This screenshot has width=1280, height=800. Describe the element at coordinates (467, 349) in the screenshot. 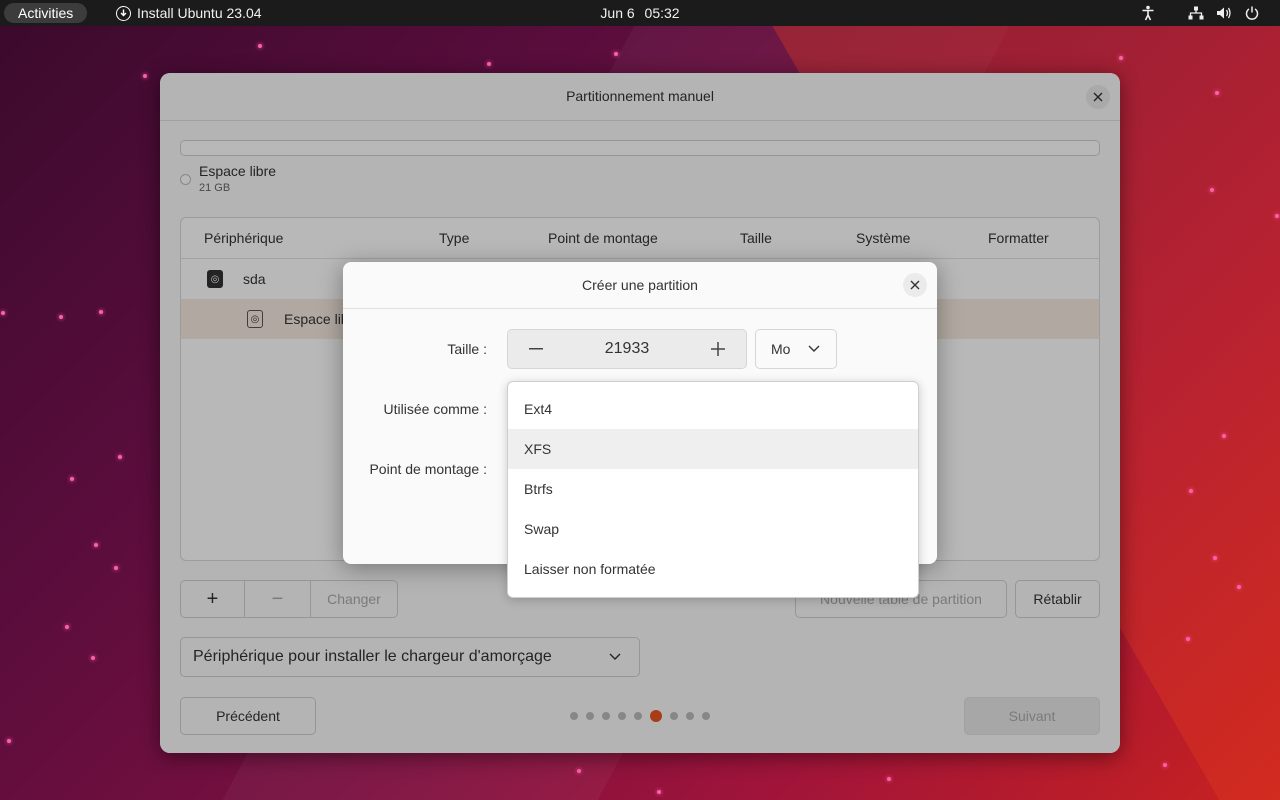

I see `size-label: Taille :` at that location.